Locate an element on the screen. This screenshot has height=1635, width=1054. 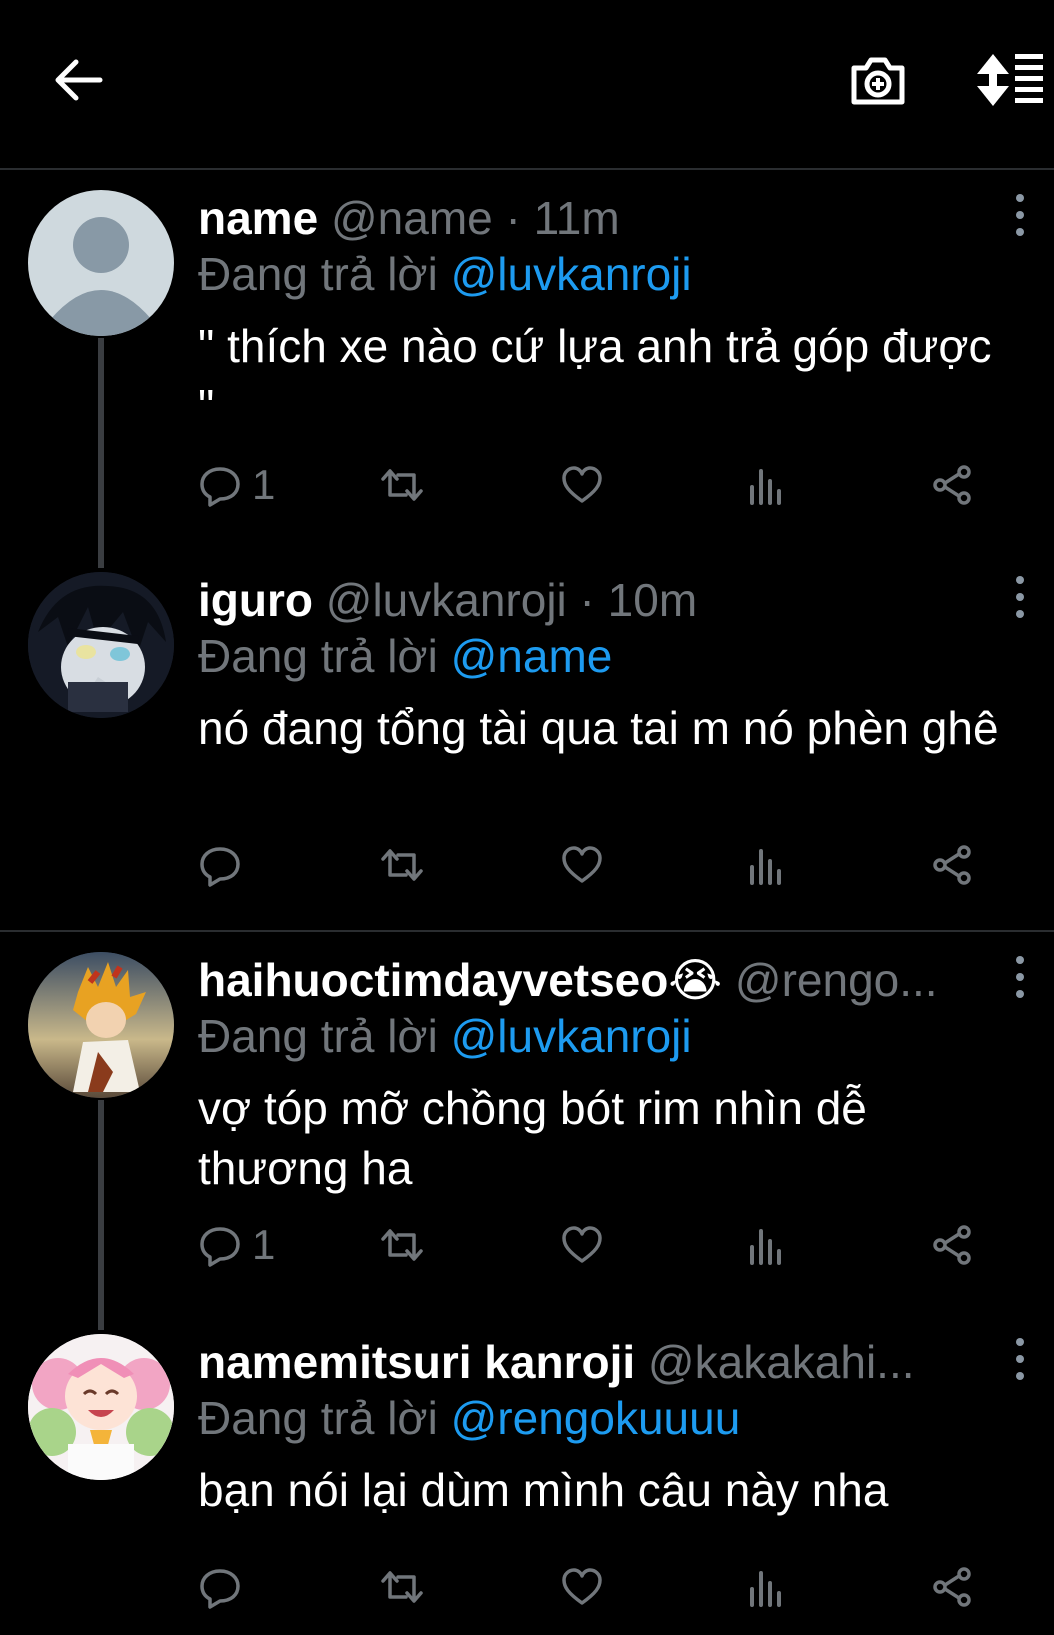
display-name: namemitsuri kanroji is located at coordinates (416, 1362).